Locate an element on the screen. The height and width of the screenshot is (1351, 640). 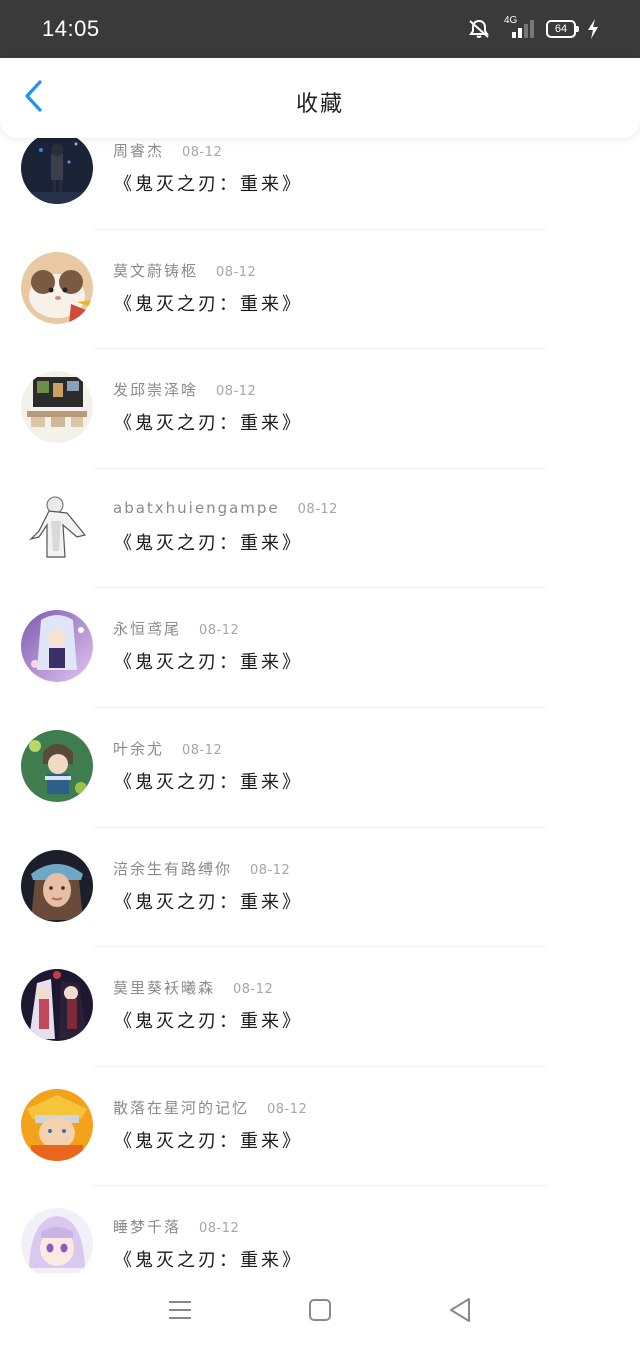
item-meta: 永恒鸢尾 08-12 is located at coordinates (176, 628).